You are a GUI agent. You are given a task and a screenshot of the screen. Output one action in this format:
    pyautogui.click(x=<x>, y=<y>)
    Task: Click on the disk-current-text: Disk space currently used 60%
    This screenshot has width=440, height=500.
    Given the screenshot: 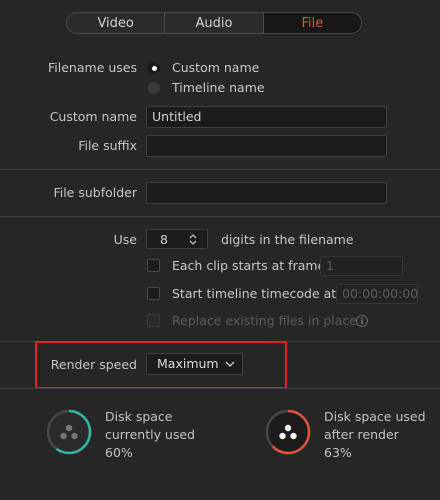 What is the action you would take?
    pyautogui.click(x=150, y=435)
    